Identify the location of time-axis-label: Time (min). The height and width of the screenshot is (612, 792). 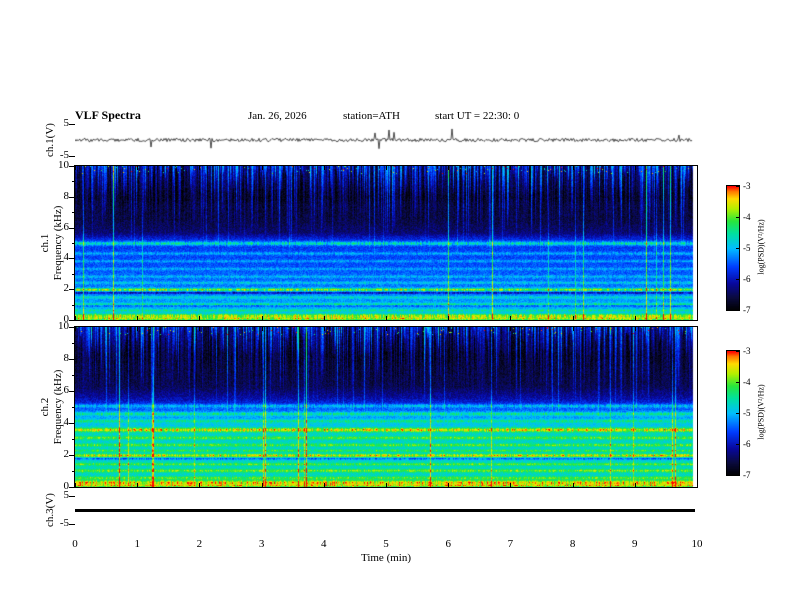
(386, 558).